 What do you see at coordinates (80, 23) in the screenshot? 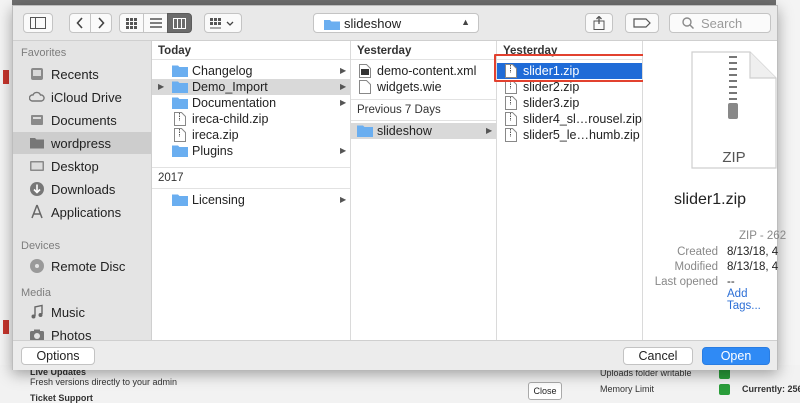
I see `back-button` at bounding box center [80, 23].